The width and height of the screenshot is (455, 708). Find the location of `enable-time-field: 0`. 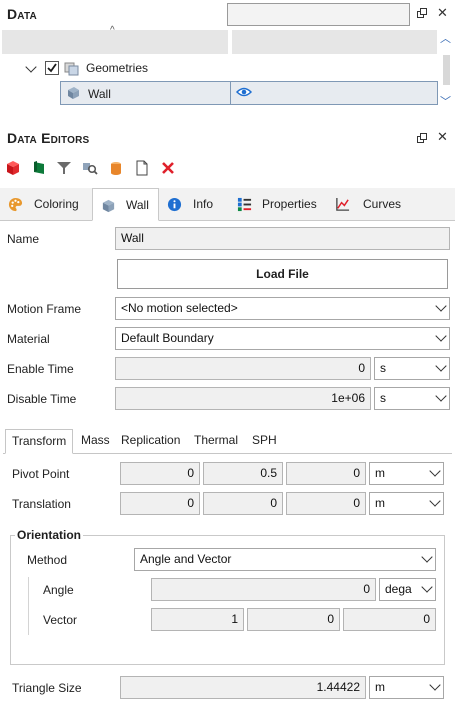

enable-time-field: 0 is located at coordinates (243, 368).